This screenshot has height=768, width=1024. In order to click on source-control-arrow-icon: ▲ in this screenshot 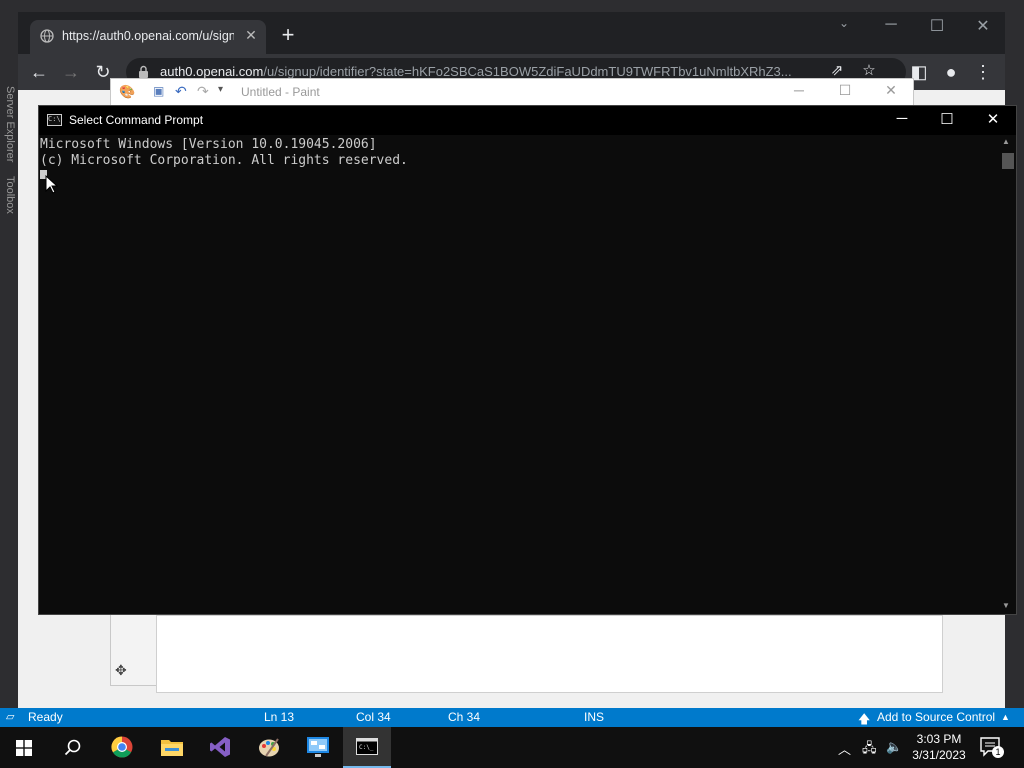, I will do `click(1005, 717)`.